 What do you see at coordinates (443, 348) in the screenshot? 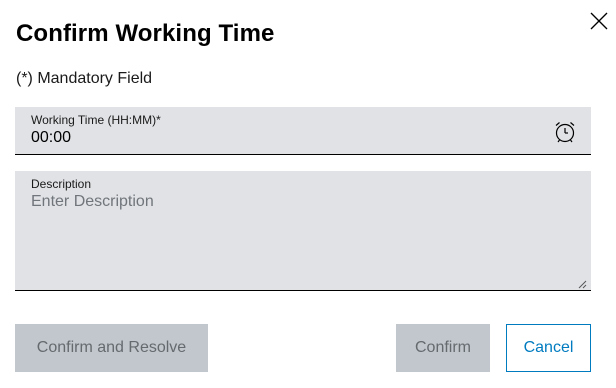
I see `confirm-button: Confirm` at bounding box center [443, 348].